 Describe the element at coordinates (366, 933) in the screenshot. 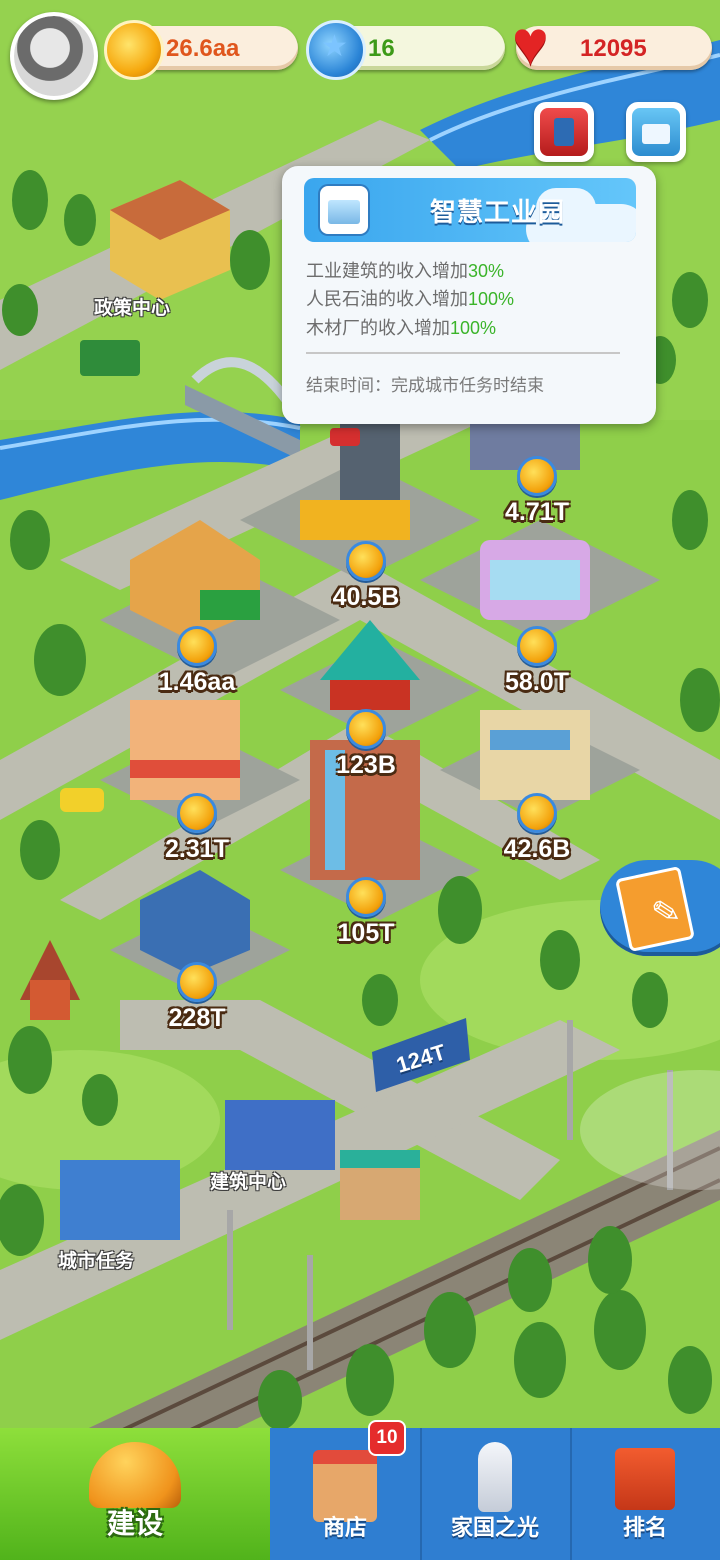

I see `building-income: 105T` at that location.